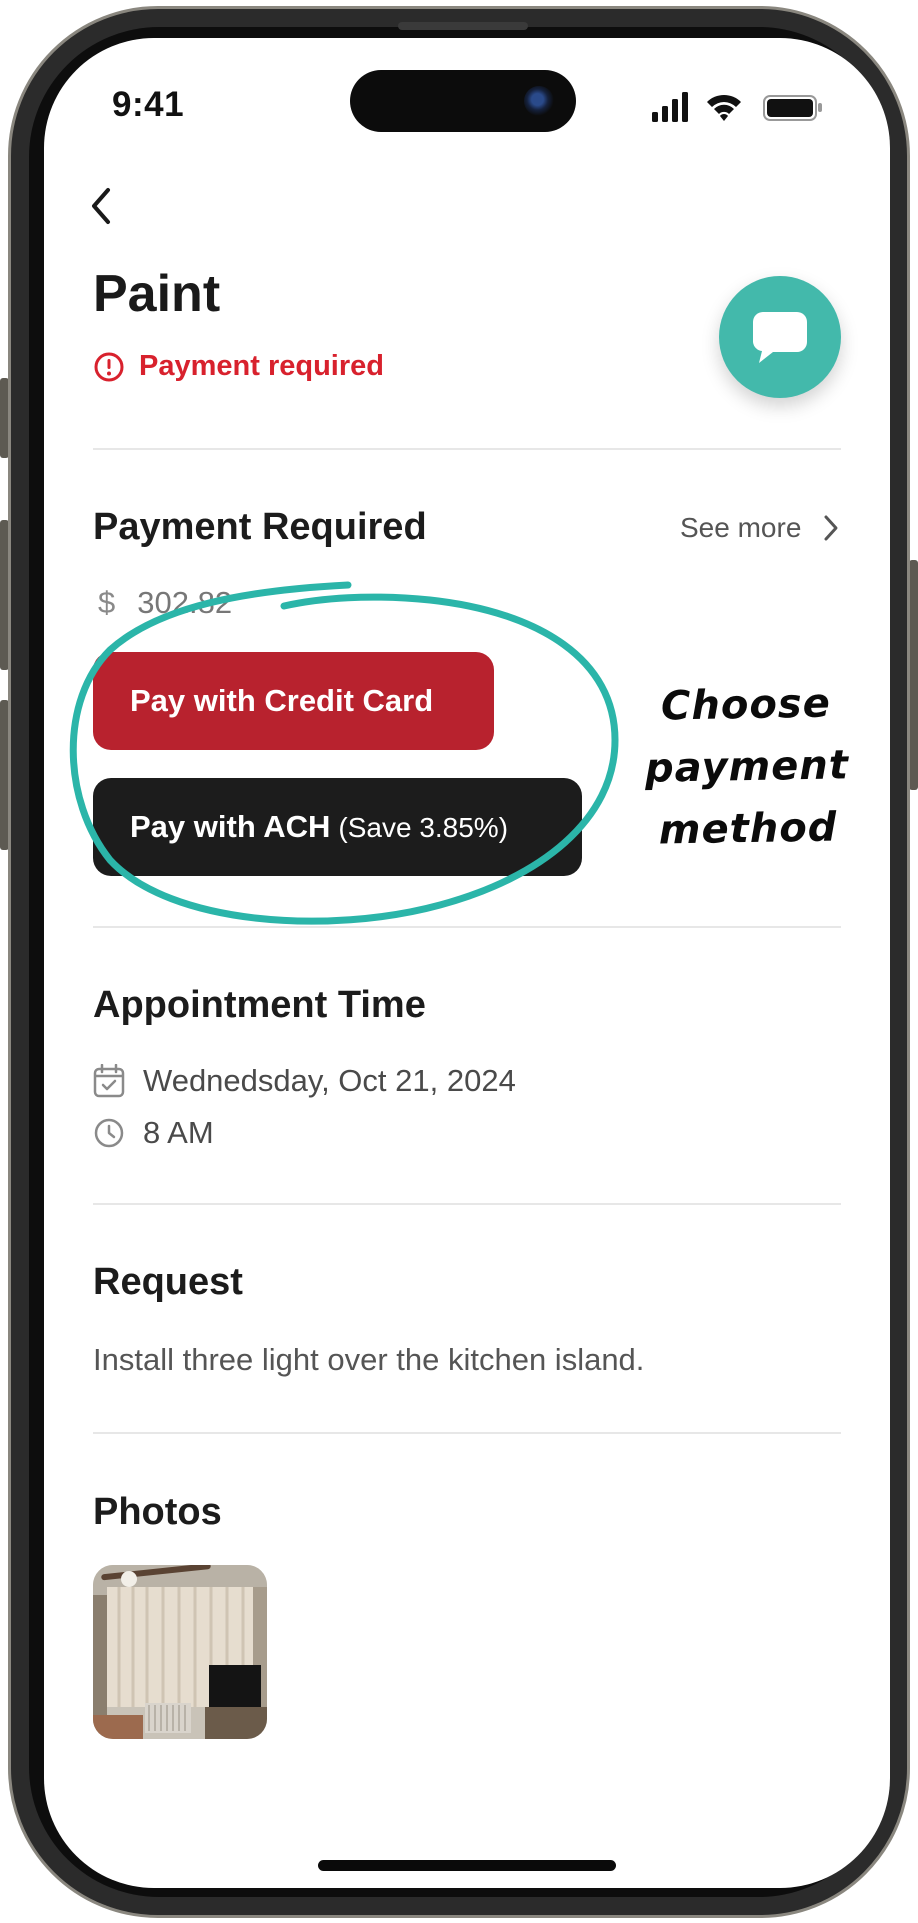 This screenshot has height=1923, width=918. I want to click on annotation-line: method, so click(748, 829).